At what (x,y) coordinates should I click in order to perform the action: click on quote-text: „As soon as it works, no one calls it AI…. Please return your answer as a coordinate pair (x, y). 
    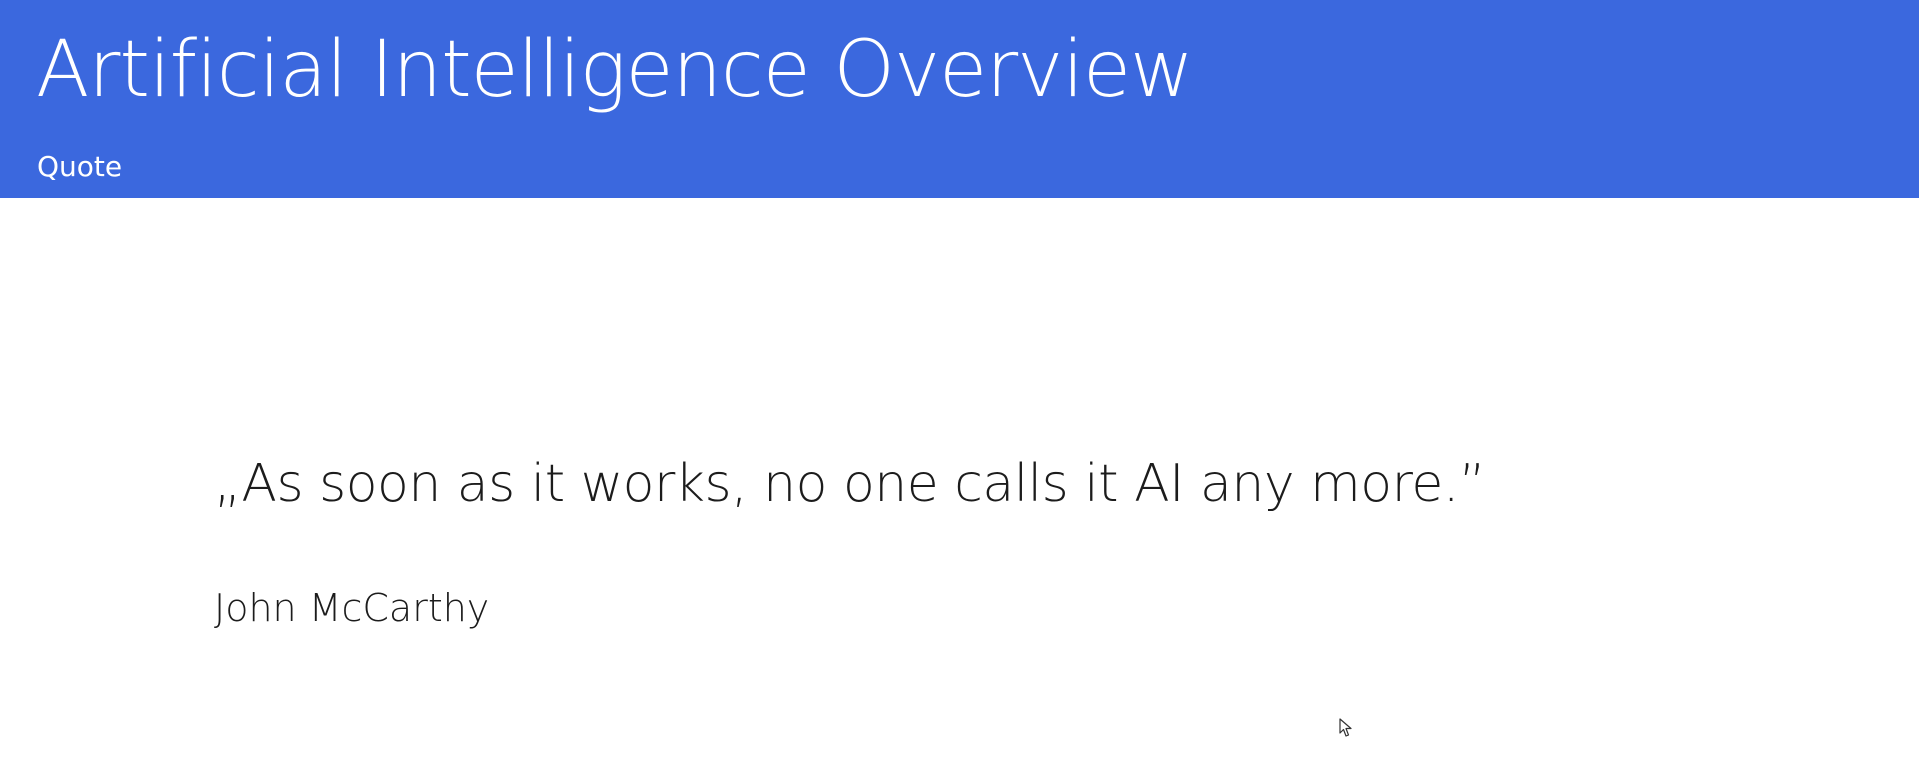
    Looking at the image, I should click on (850, 484).